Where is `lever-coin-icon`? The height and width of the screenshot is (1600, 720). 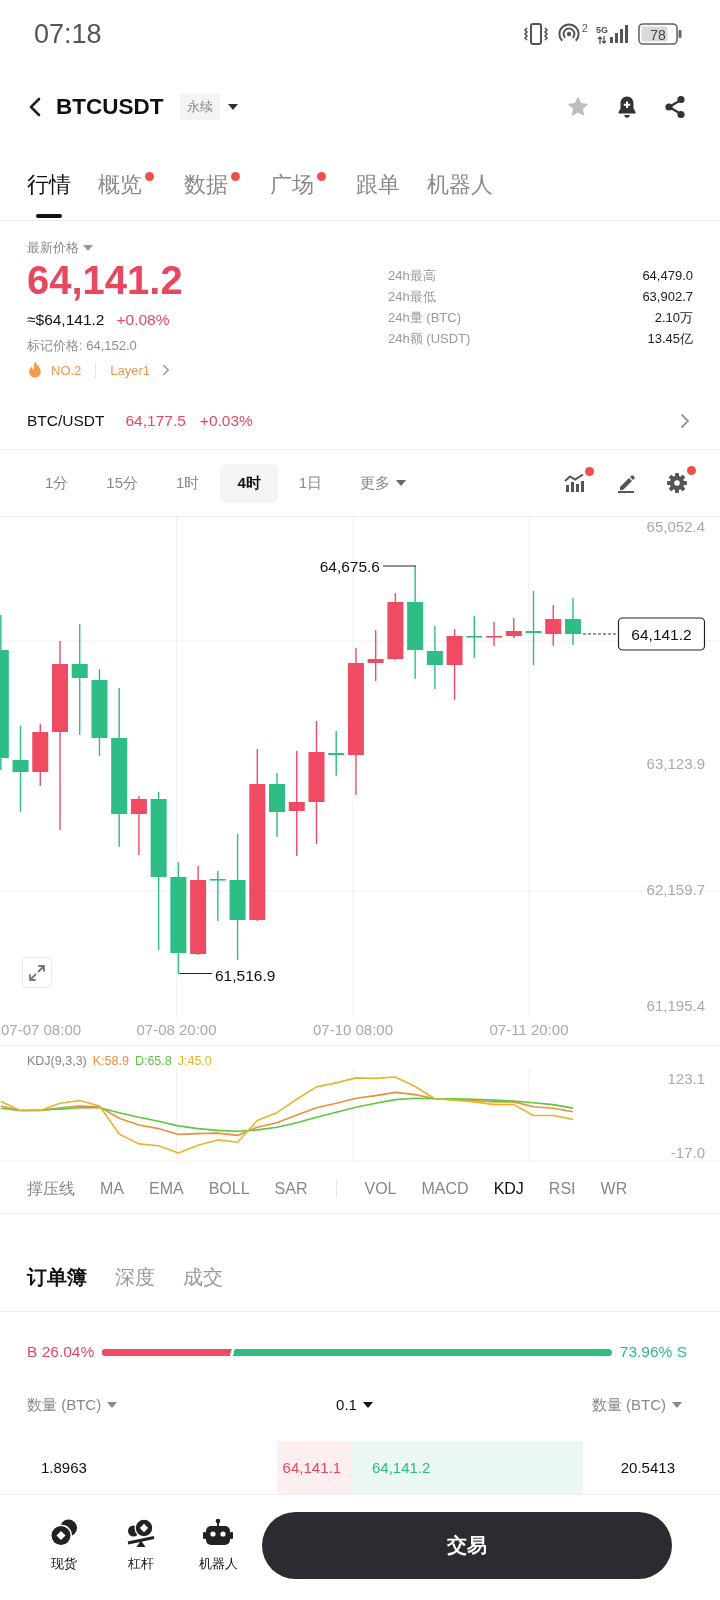
lever-coin-icon is located at coordinates (141, 1533).